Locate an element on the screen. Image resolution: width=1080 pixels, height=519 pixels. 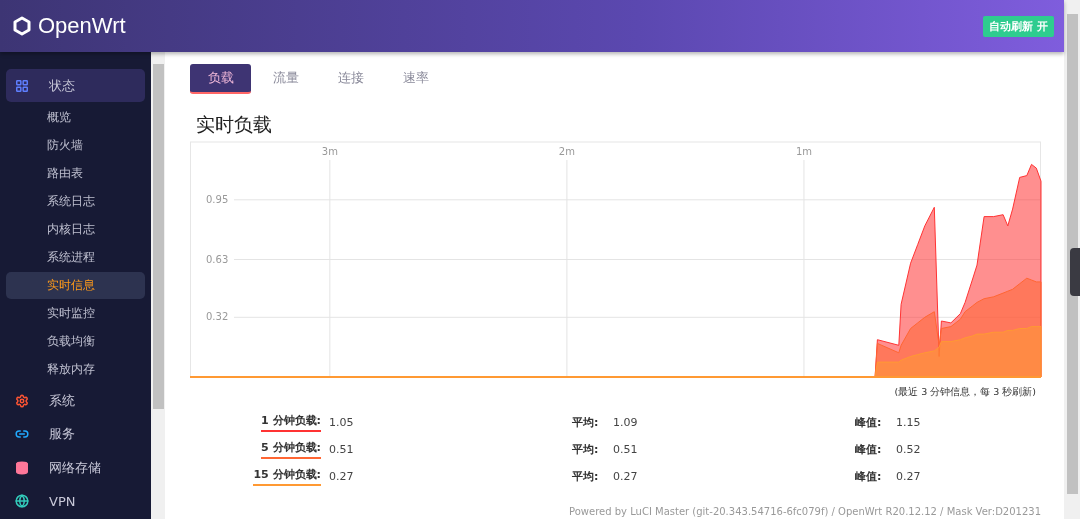
meter-widget-icon is located at coordinates (1075, 272).